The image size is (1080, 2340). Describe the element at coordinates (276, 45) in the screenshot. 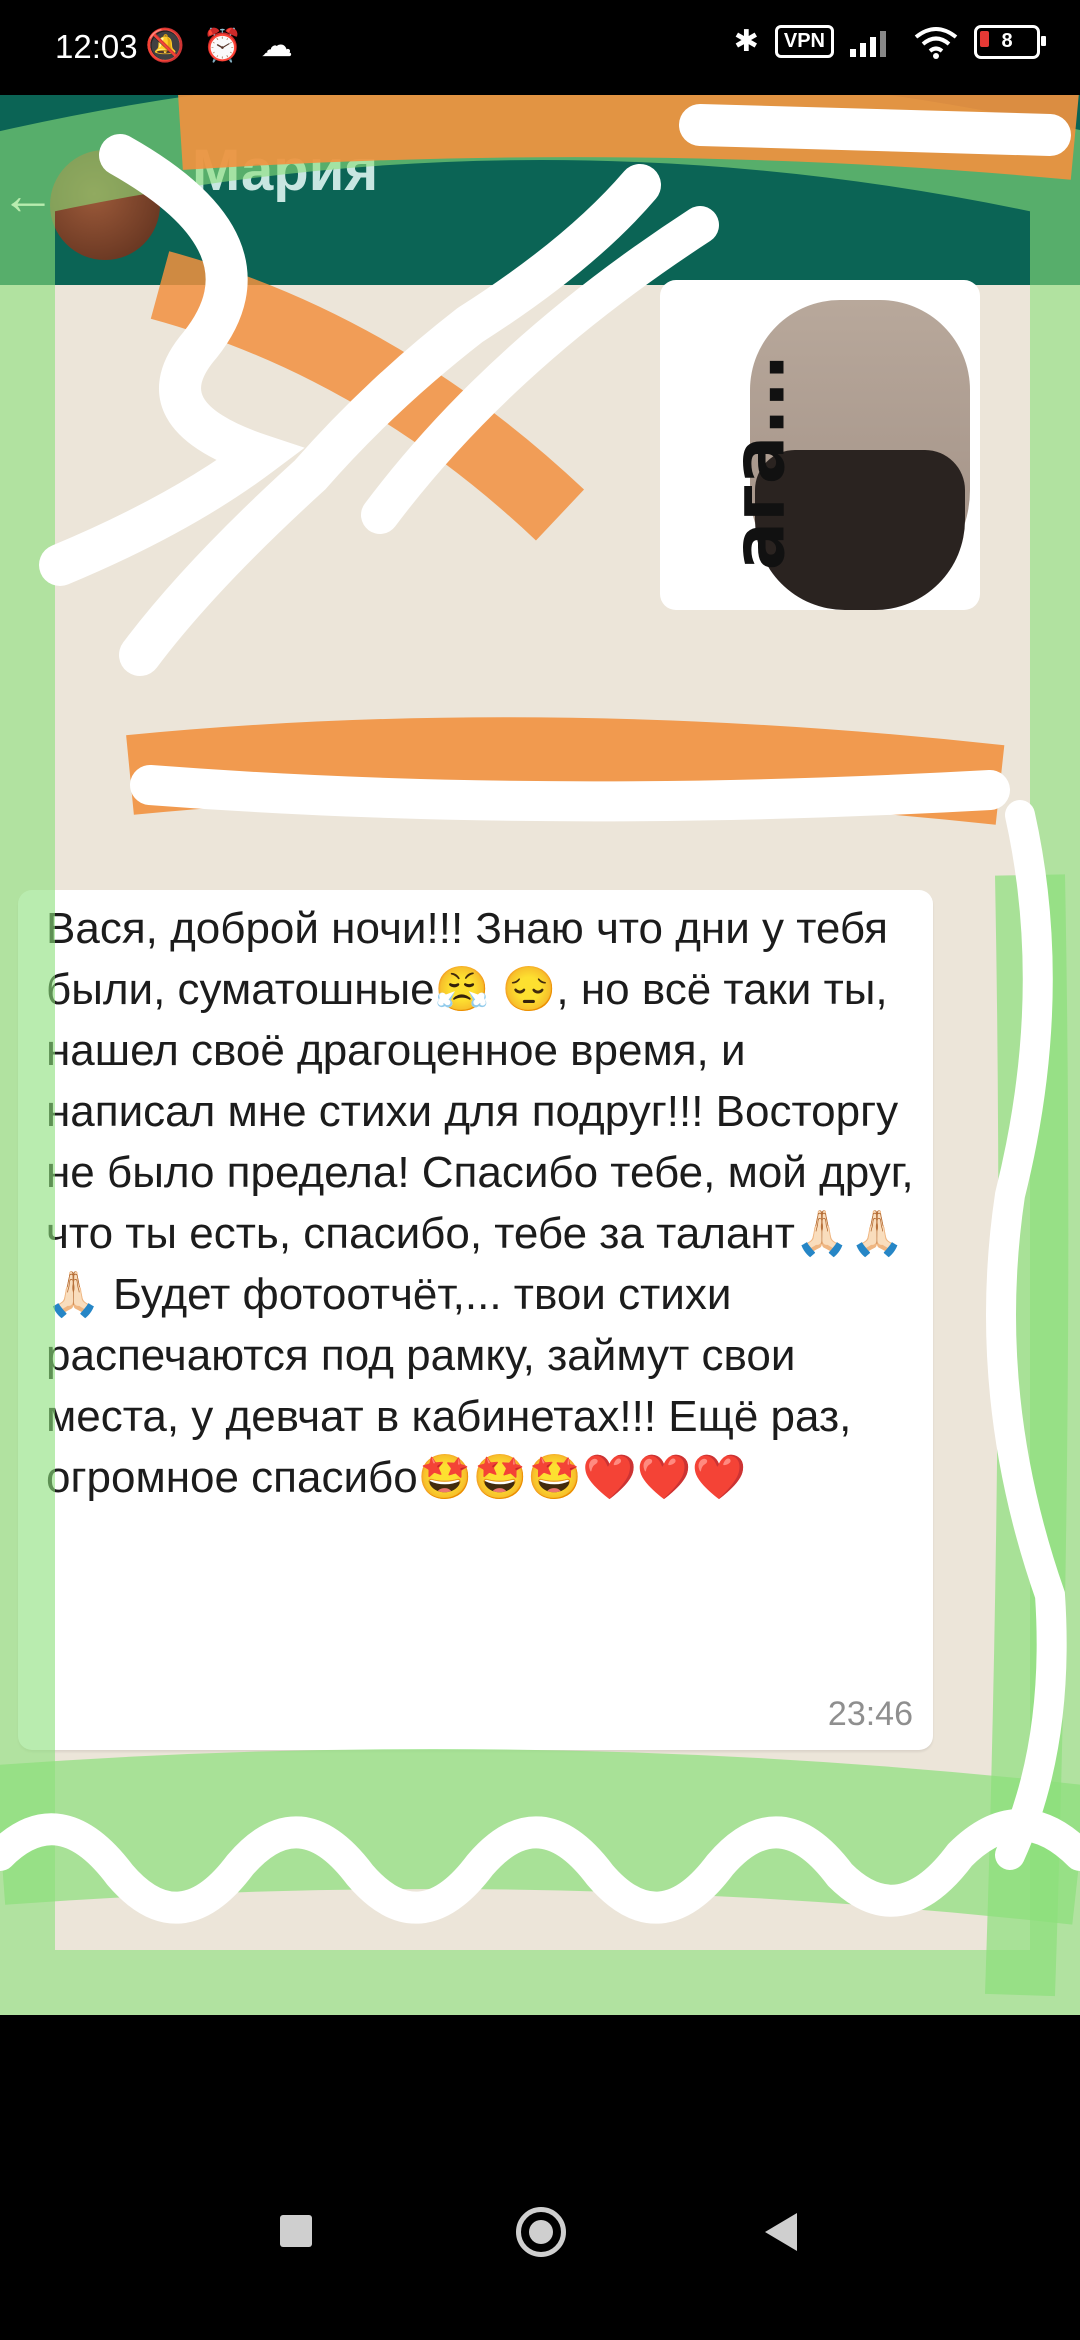

I see `cloud-icon: ☁` at that location.